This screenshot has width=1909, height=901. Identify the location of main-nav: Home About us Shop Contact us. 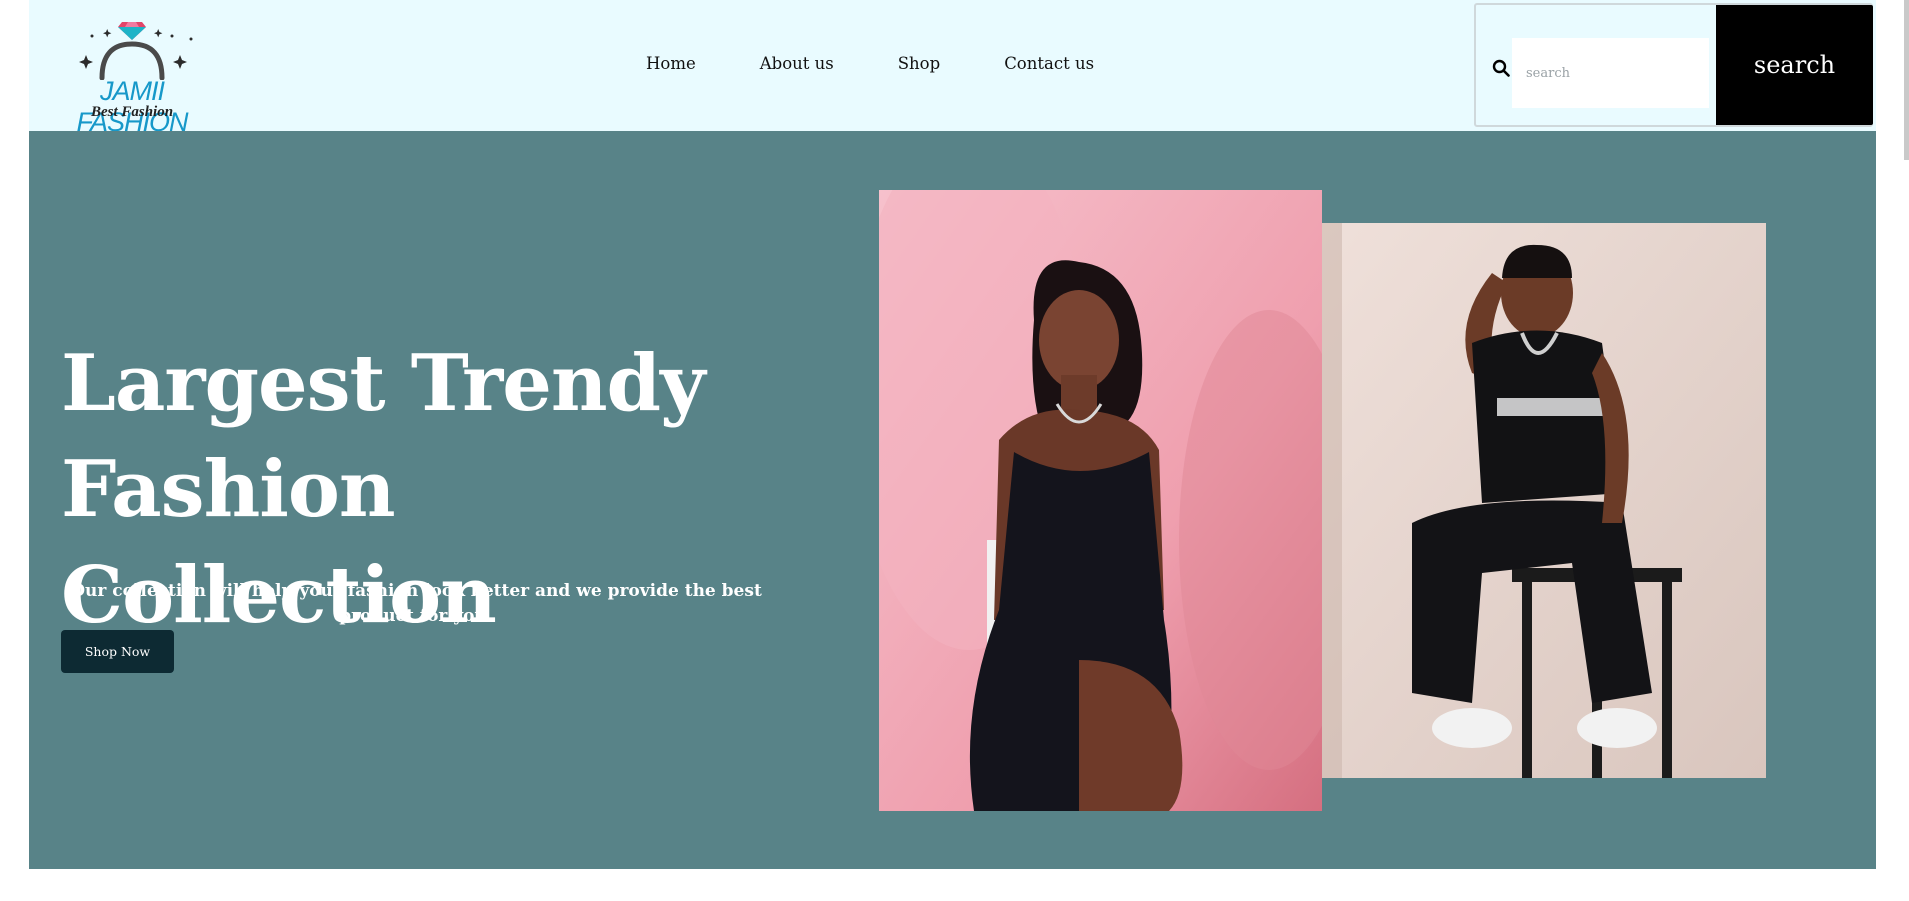
(870, 63).